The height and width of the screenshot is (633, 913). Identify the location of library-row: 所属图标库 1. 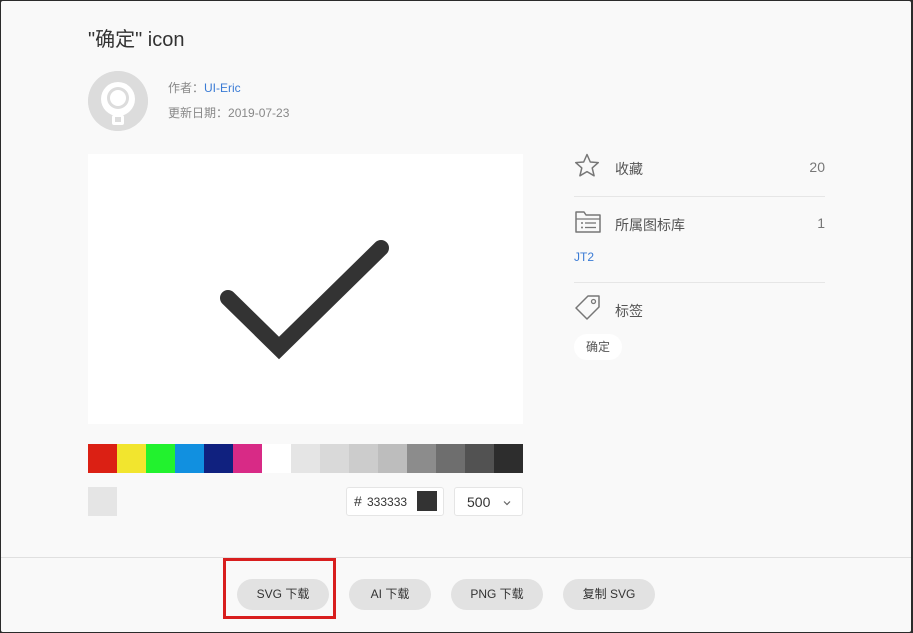
(699, 222).